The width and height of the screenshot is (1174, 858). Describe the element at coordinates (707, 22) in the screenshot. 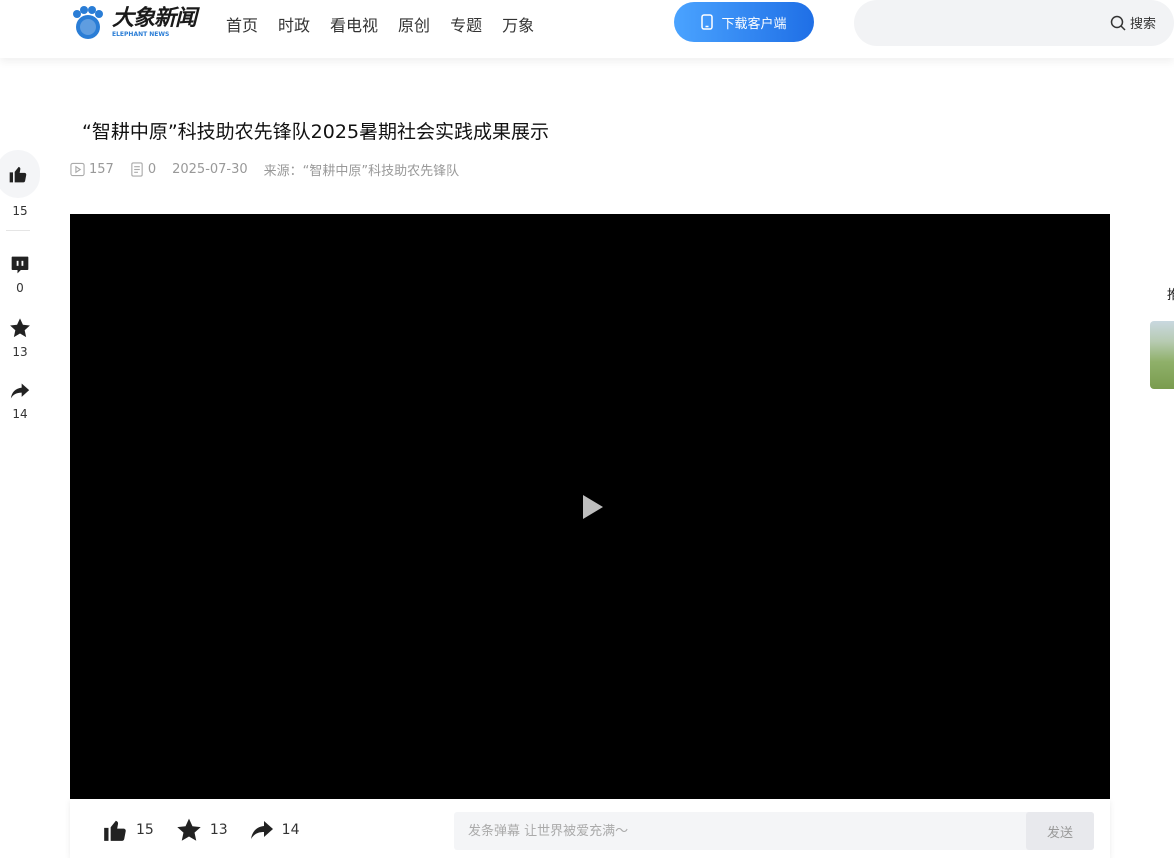

I see `phone-icon` at that location.